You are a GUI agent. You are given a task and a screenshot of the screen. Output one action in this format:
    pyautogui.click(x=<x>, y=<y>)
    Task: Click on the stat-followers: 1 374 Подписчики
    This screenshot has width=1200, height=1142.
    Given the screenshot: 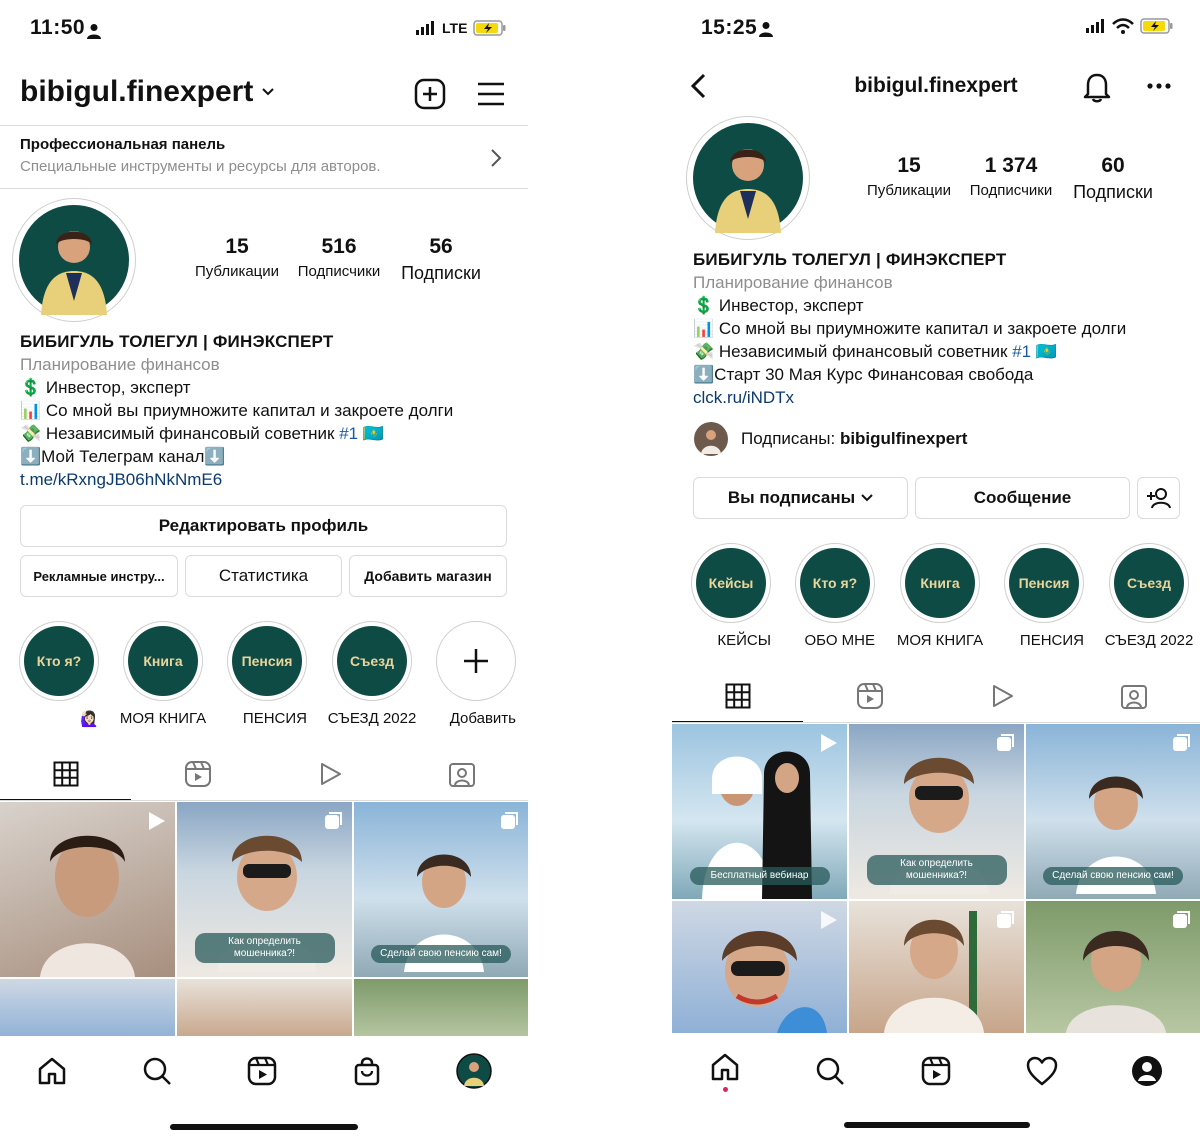 What is the action you would take?
    pyautogui.click(x=1011, y=176)
    